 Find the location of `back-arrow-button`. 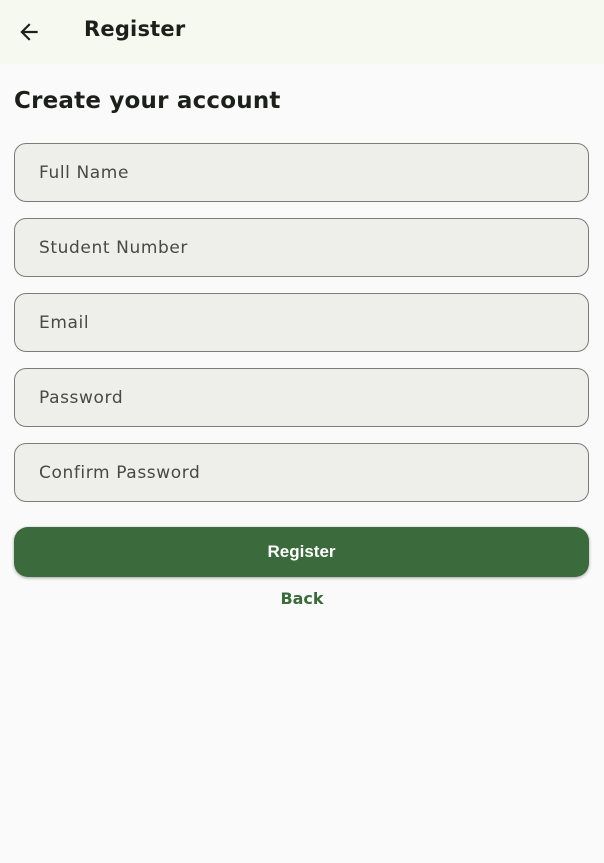

back-arrow-button is located at coordinates (29, 32).